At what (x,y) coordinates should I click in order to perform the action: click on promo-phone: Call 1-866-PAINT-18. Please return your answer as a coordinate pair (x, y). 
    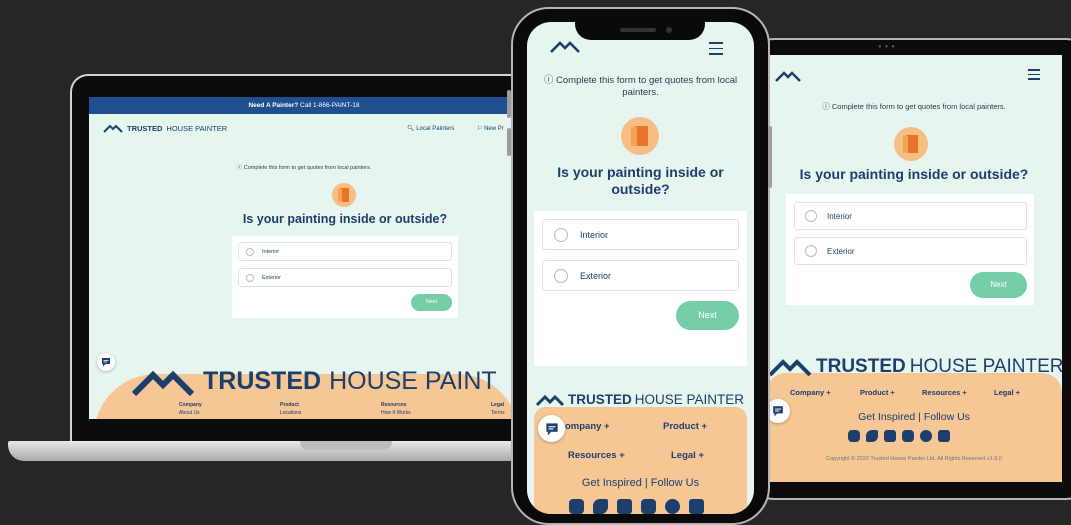
    Looking at the image, I should click on (329, 105).